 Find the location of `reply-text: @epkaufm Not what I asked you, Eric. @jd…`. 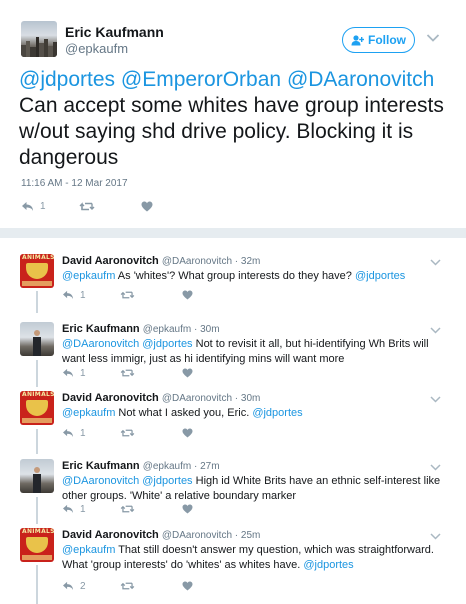

reply-text: @epkaufm Not what I asked you, Eric. @jd… is located at coordinates (254, 413).